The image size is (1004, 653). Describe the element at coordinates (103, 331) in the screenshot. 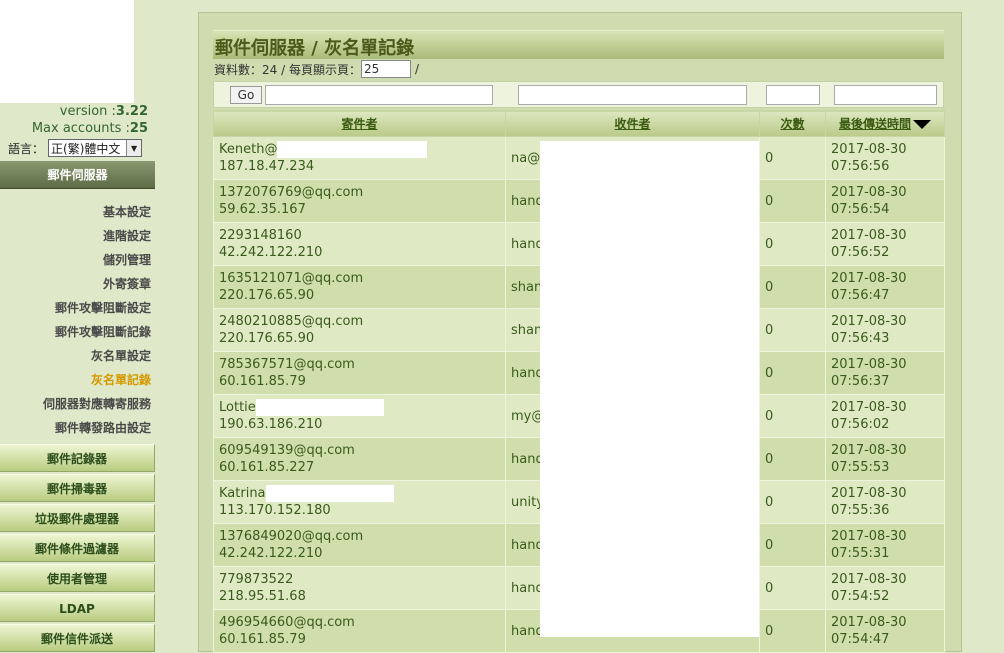

I see `sidebar-item-5: 郵件攻擊阻斷記錄` at that location.